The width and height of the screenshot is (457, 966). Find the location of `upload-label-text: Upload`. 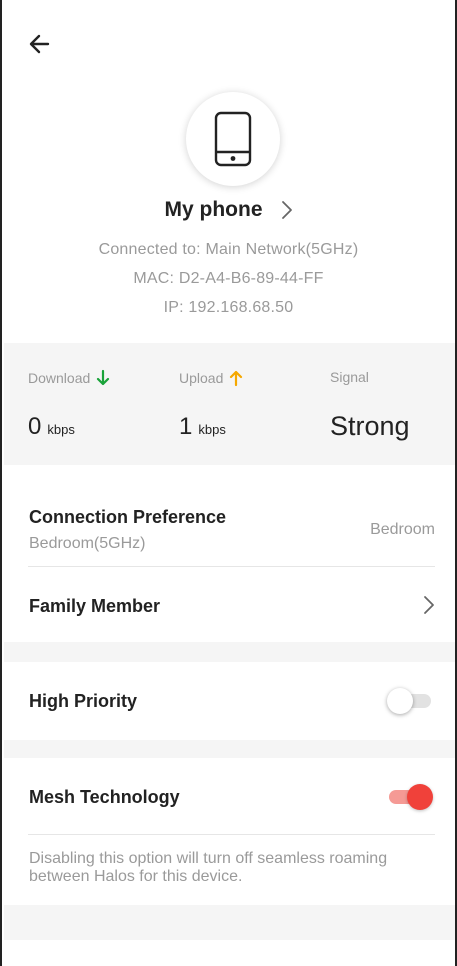

upload-label-text: Upload is located at coordinates (201, 378).